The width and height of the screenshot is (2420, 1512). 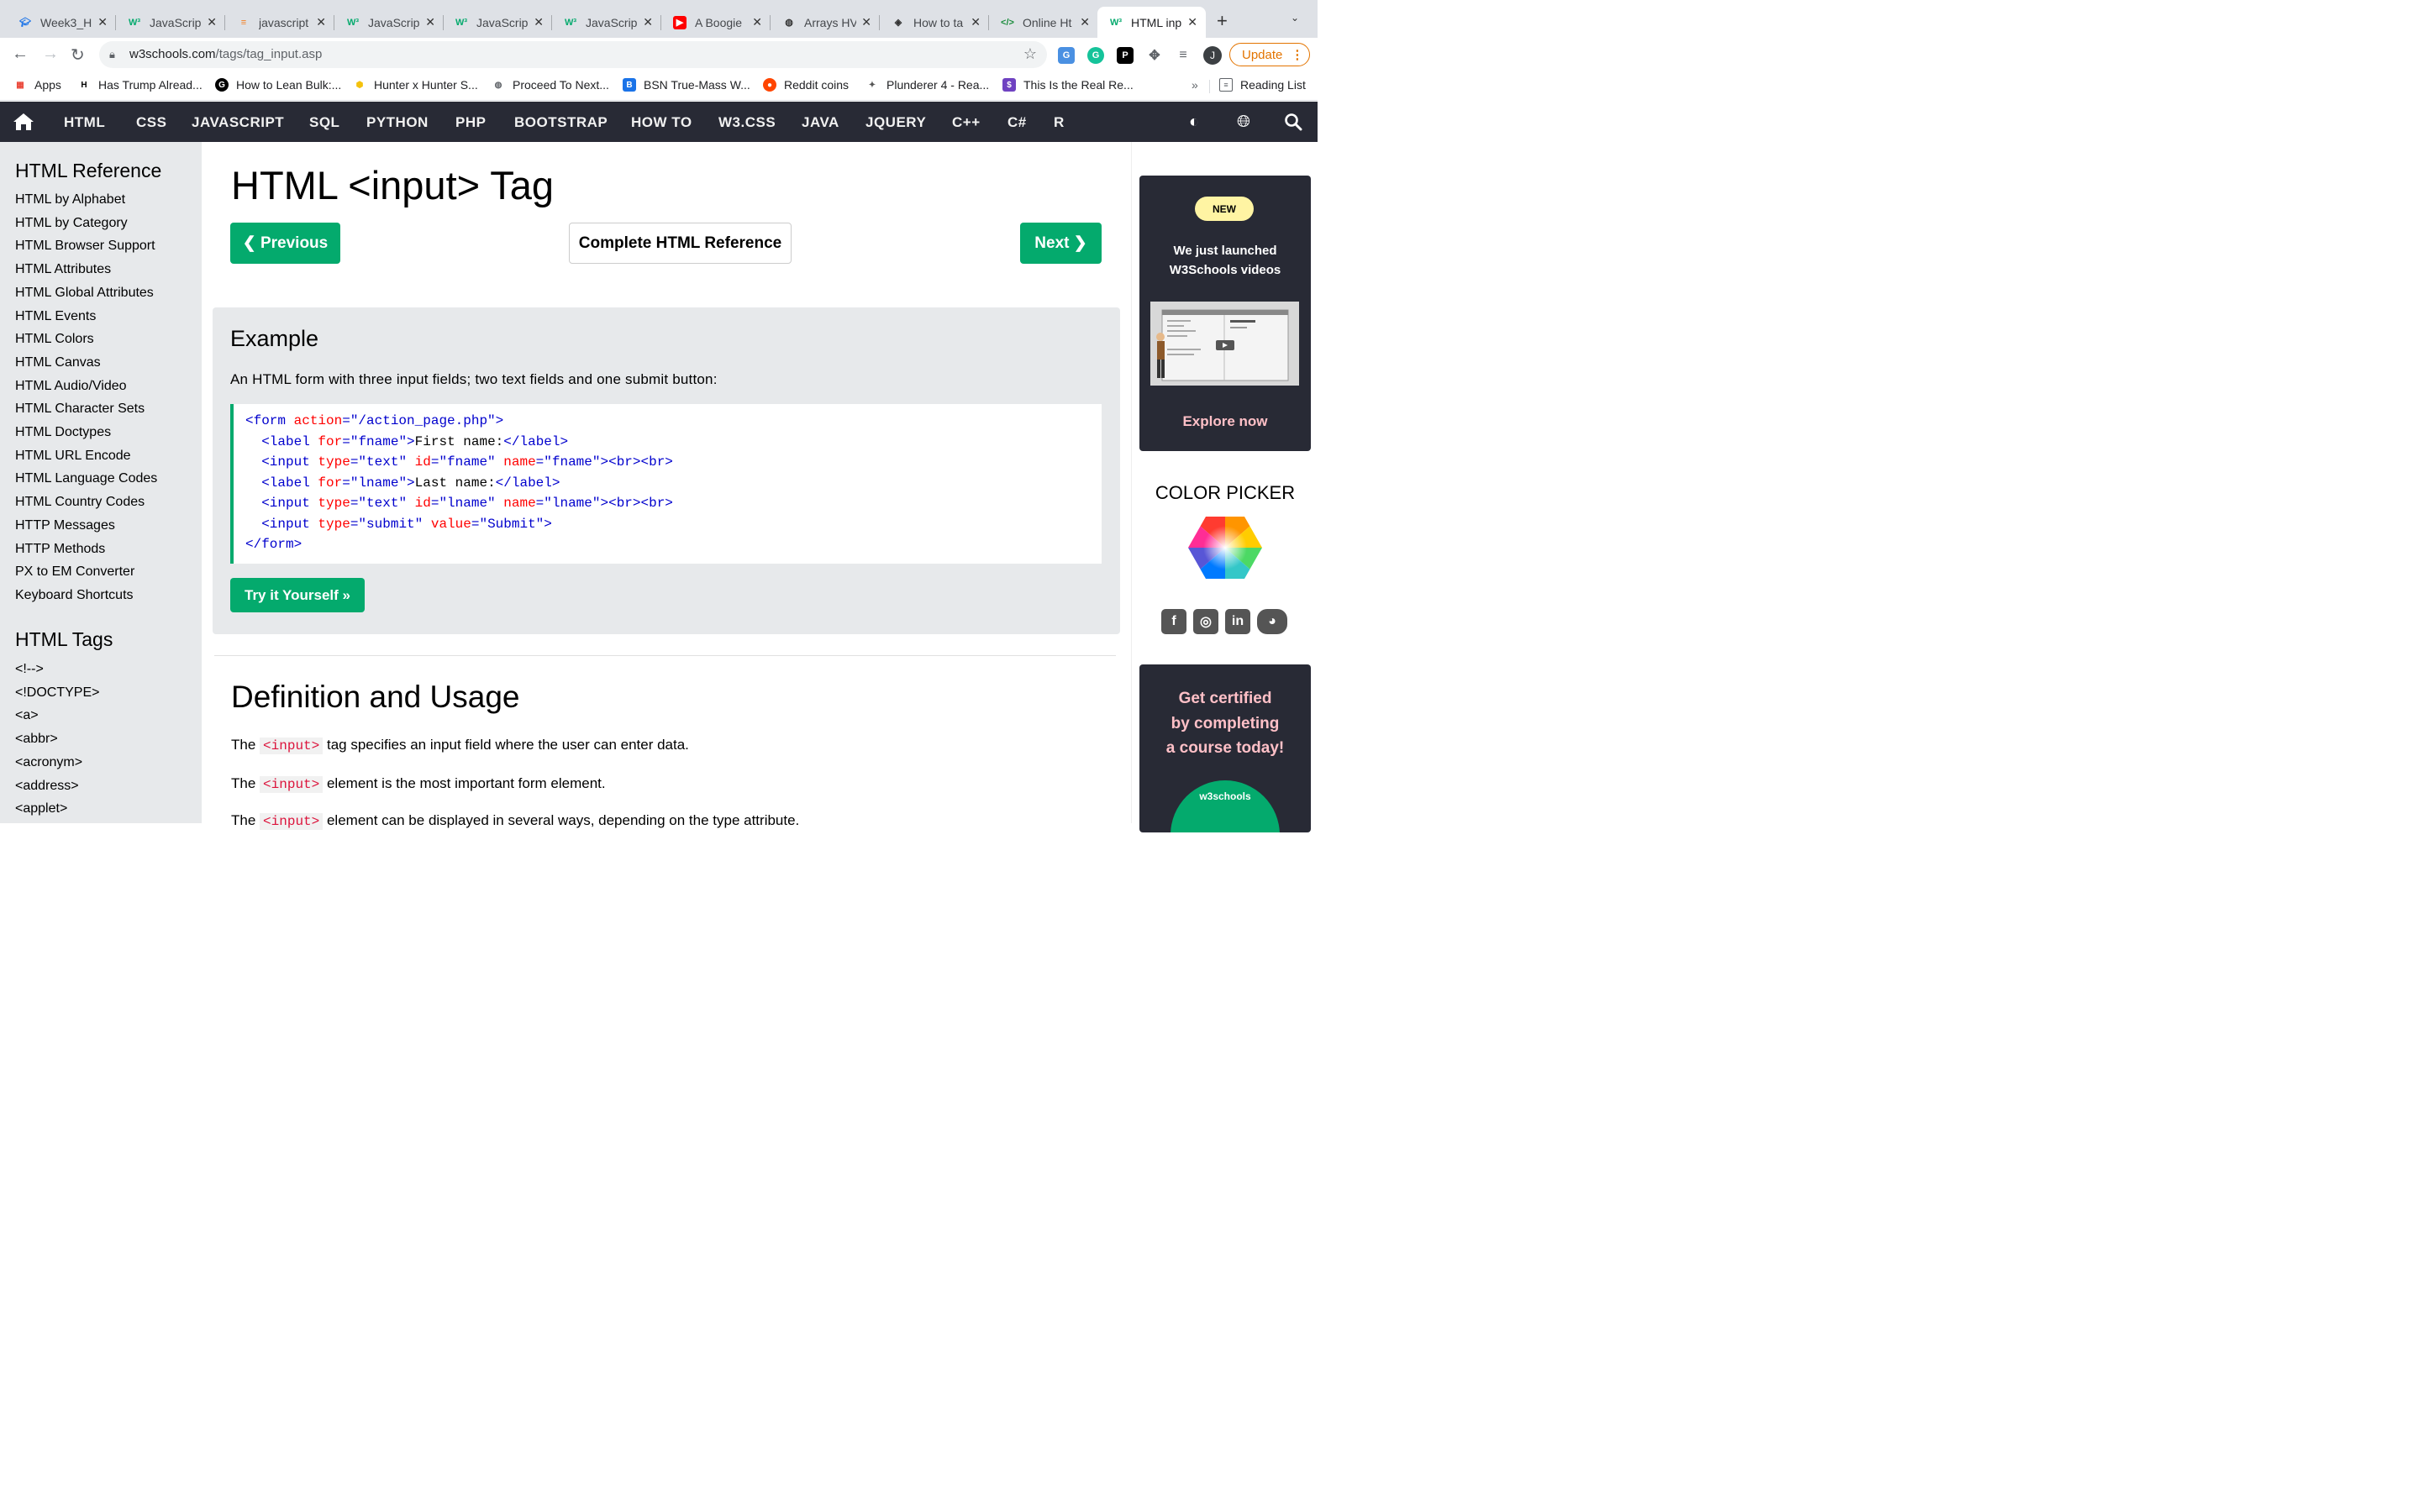 I want to click on topnav-item-sql: SQL, so click(x=324, y=122).